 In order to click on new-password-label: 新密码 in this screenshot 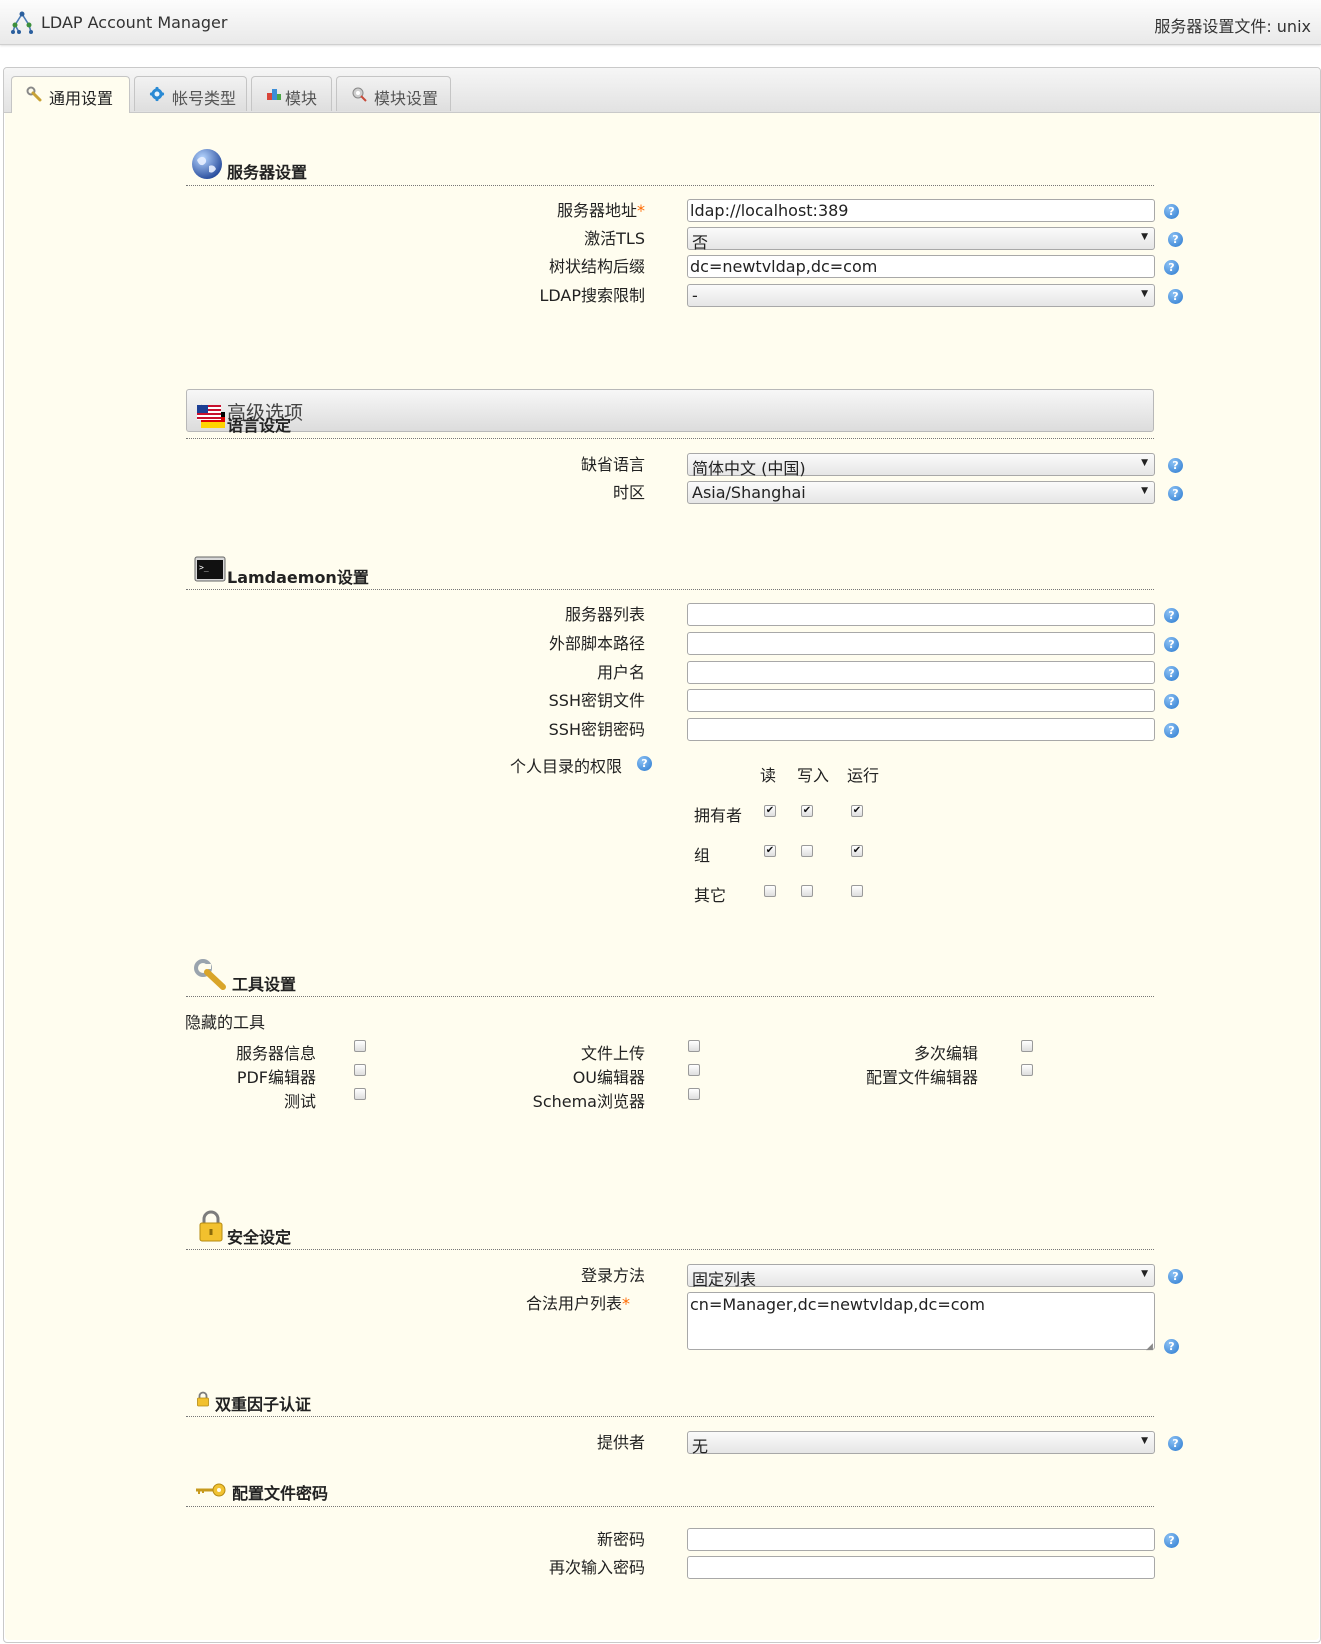, I will do `click(620, 1539)`.